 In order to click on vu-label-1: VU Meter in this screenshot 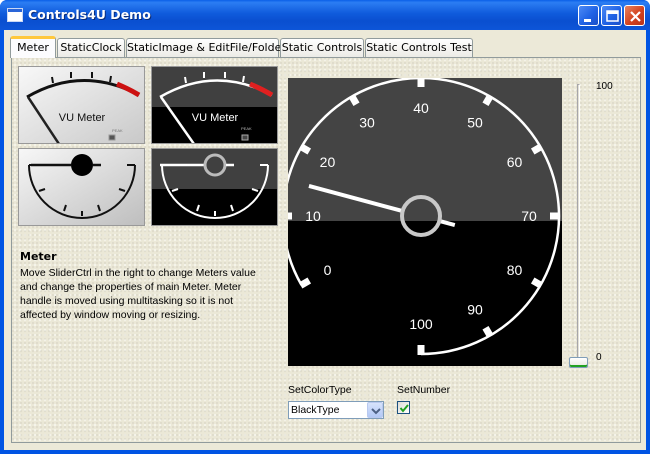, I will do `click(82, 118)`.